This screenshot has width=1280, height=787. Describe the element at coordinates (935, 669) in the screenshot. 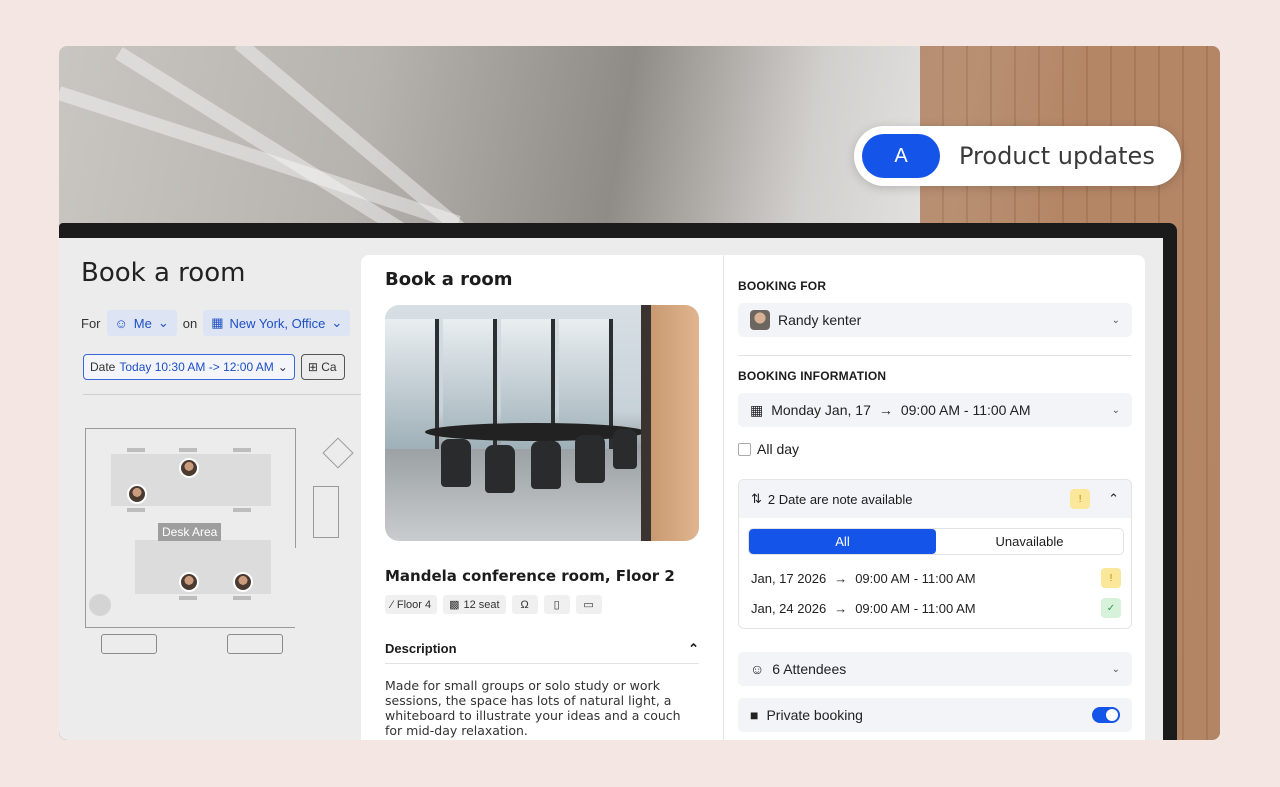

I see `attendees-select: ☺ 6 Attendees ⌄` at that location.